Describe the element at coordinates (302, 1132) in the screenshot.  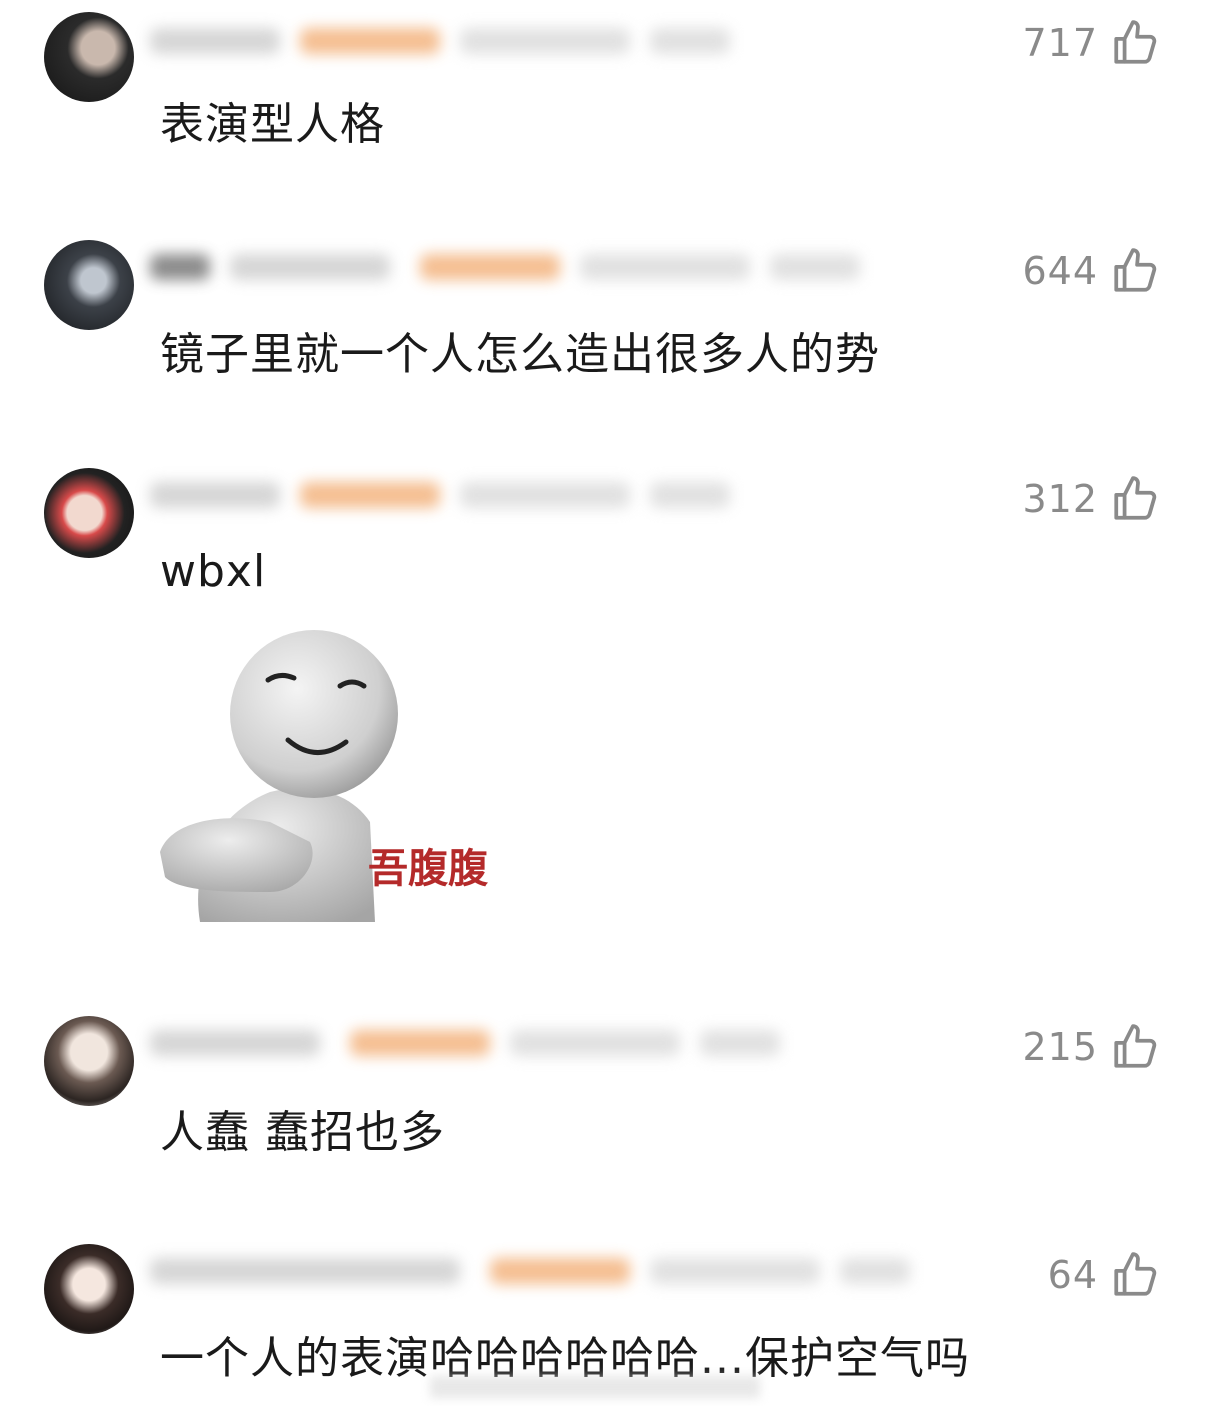
I see `comment-text: 人蠢 蠢招也多` at that location.